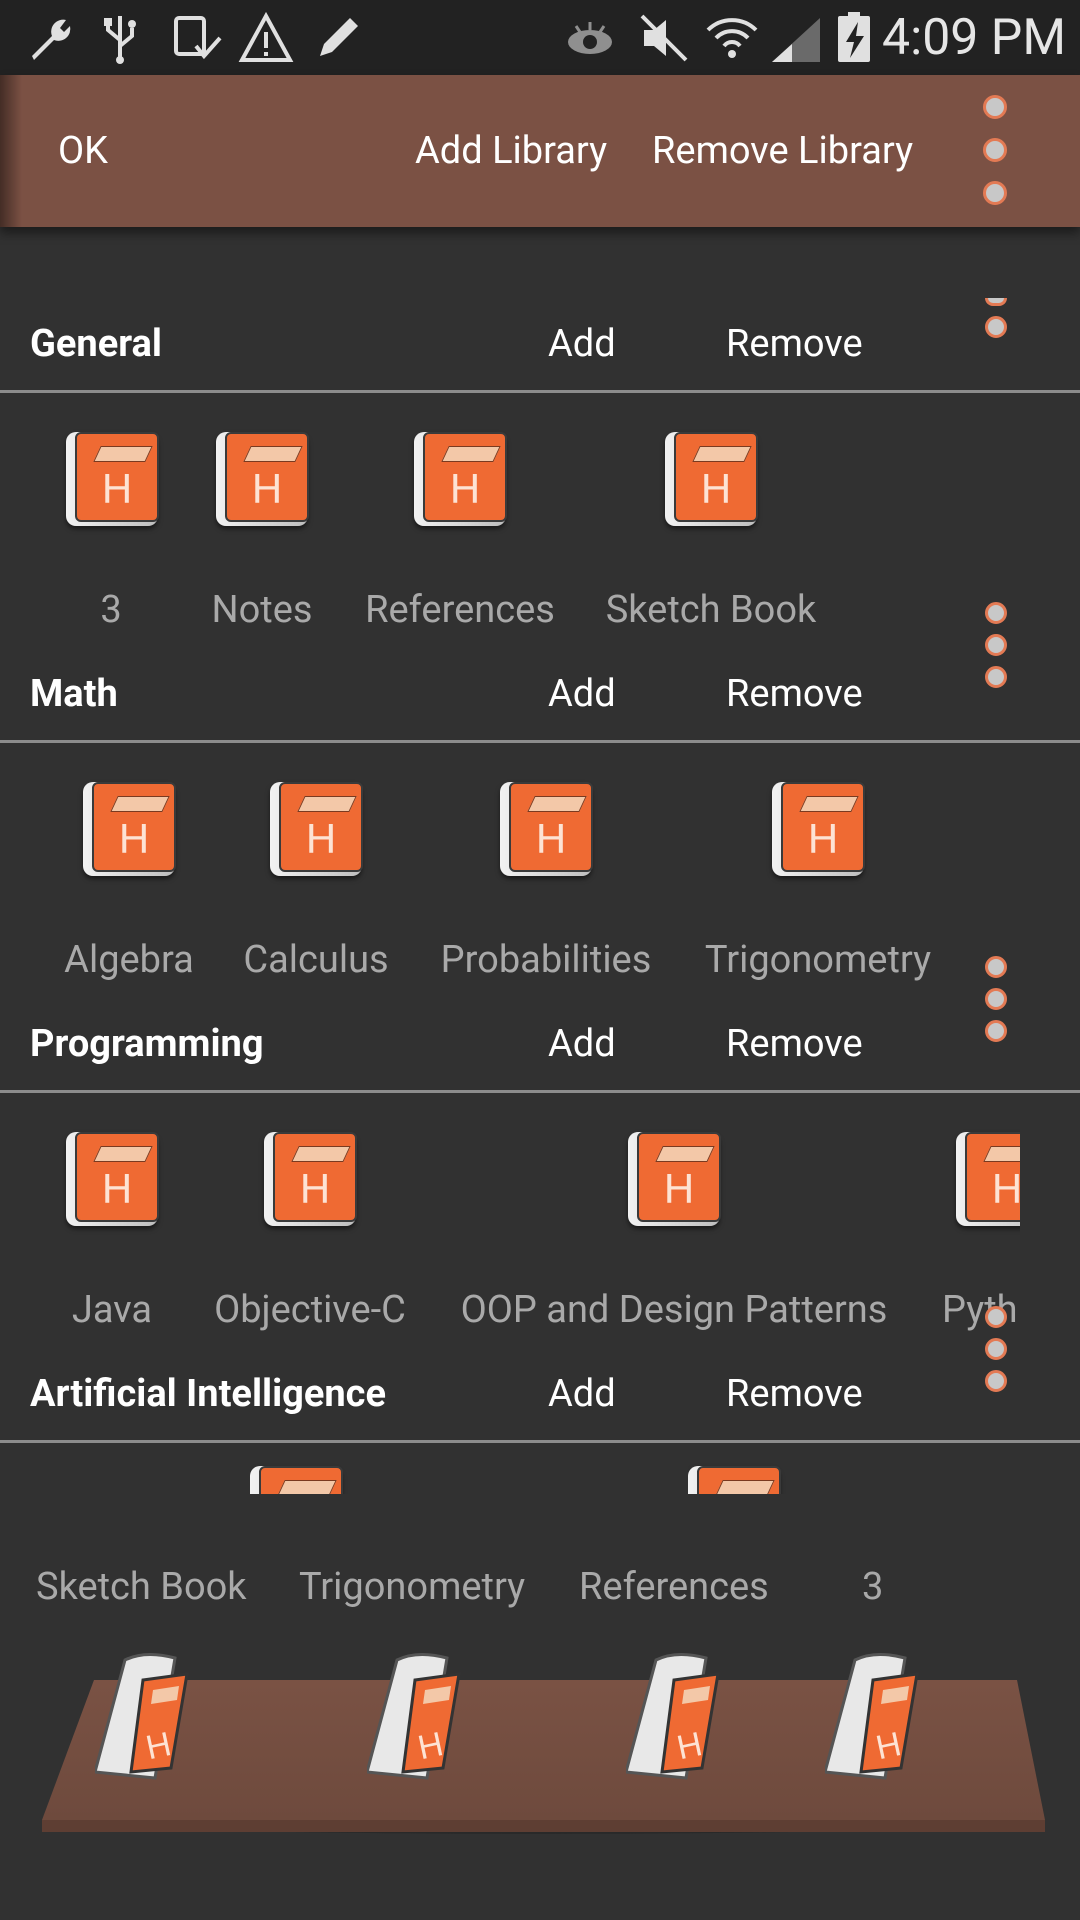 The image size is (1080, 1920). I want to click on book-label: Calculus, so click(316, 960).